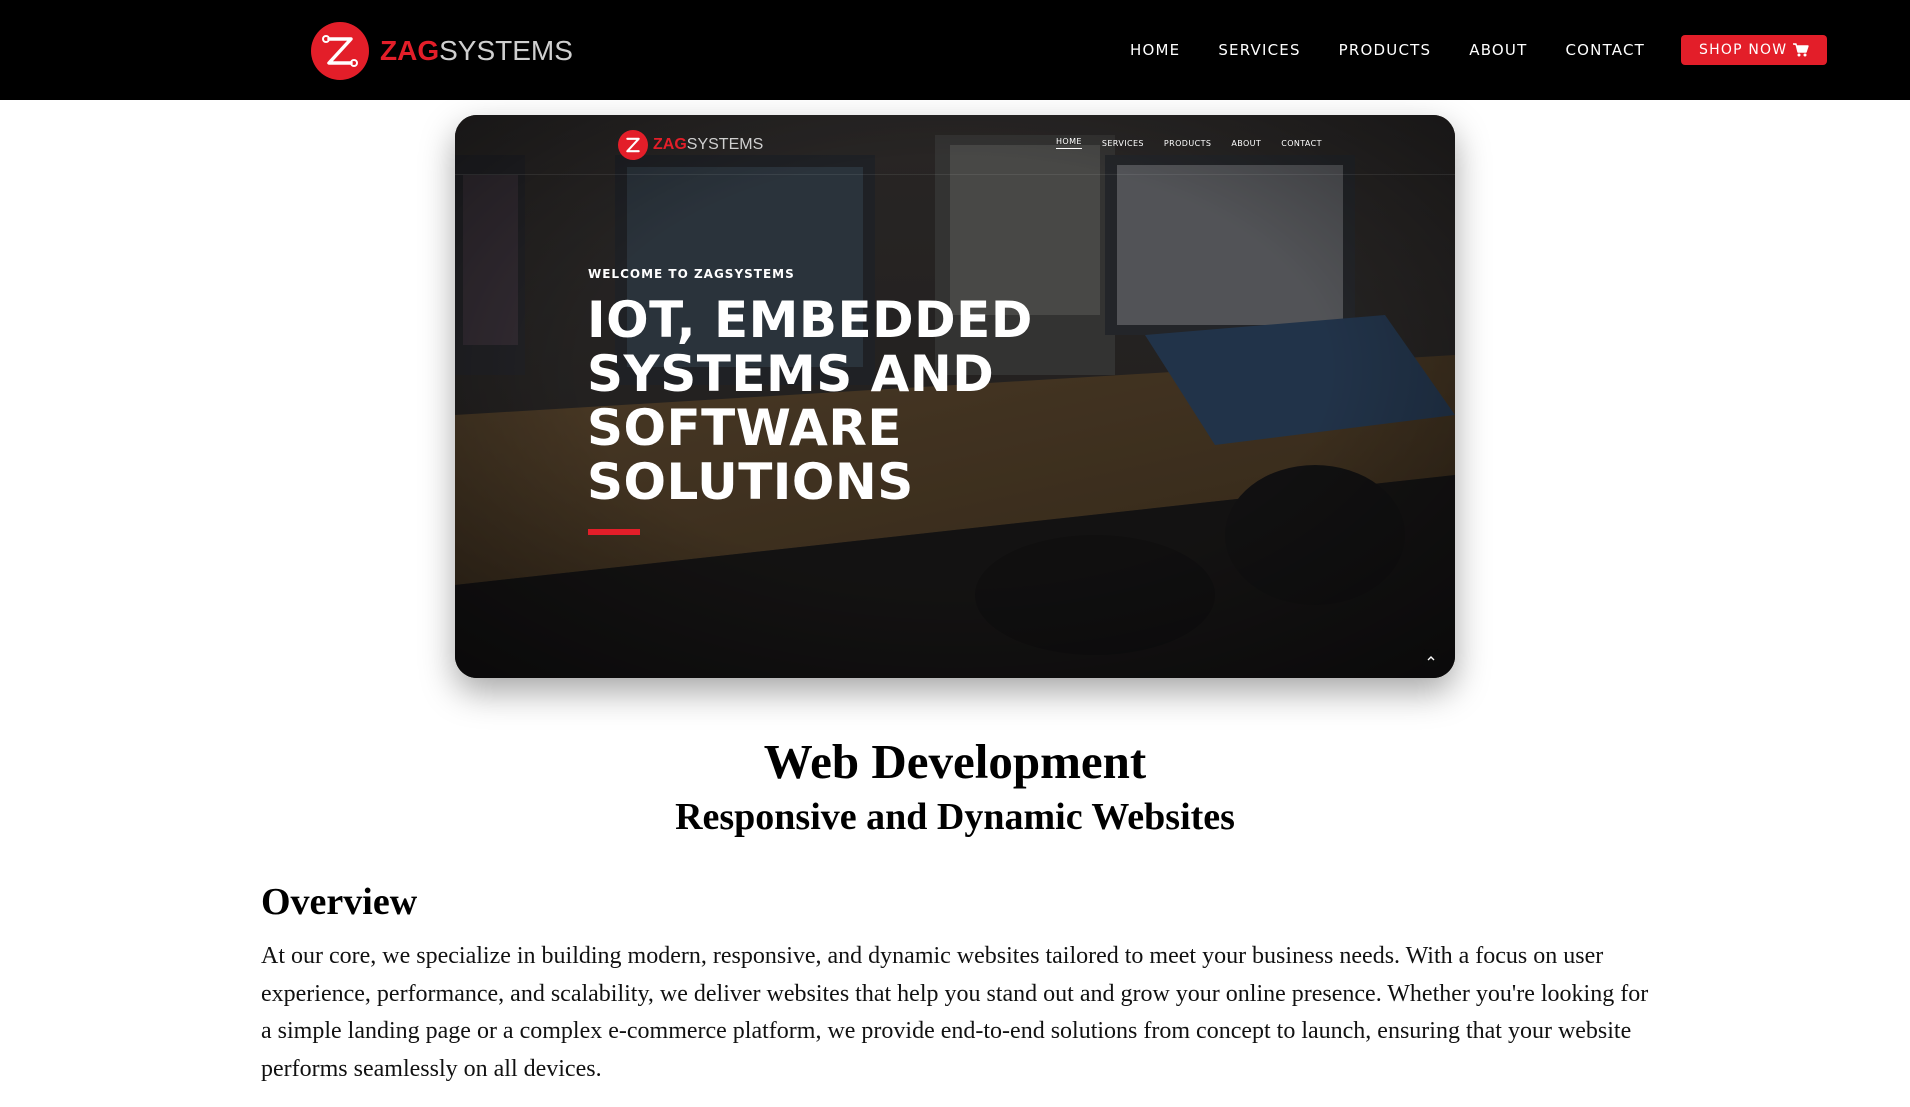 Image resolution: width=1910 pixels, height=1107 pixels. I want to click on preview-brand-wordmark: ZAGSYSTEMS, so click(708, 145).